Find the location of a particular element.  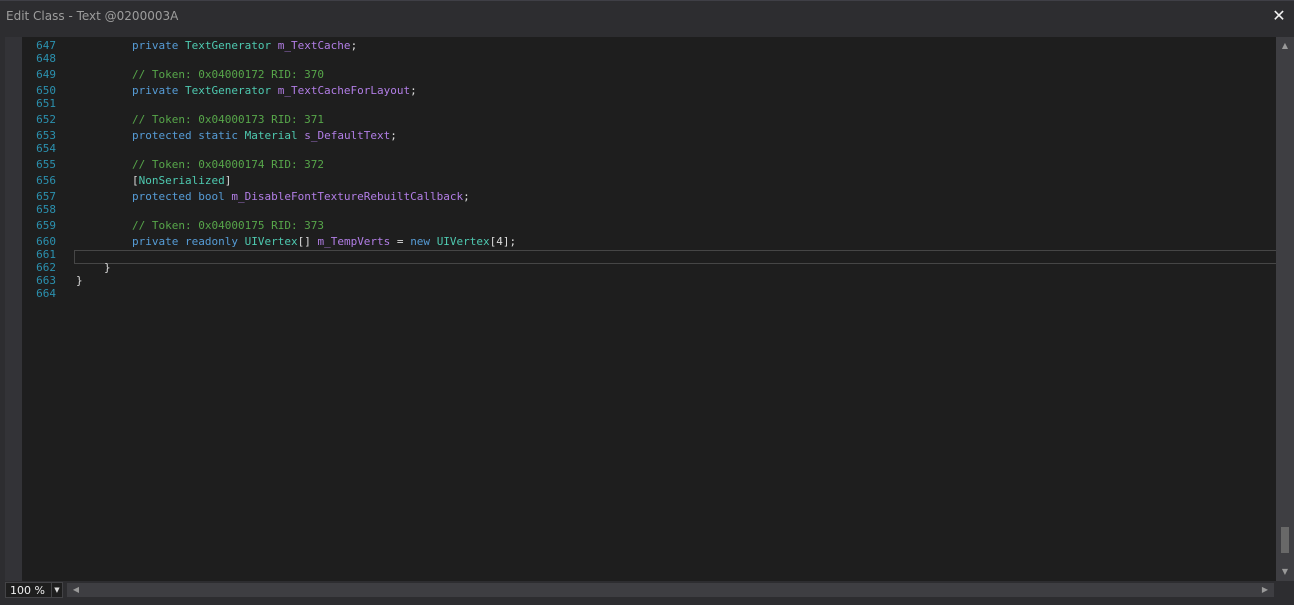

code-text: // Token: 0x04000175 RID: 373 is located at coordinates (228, 226).